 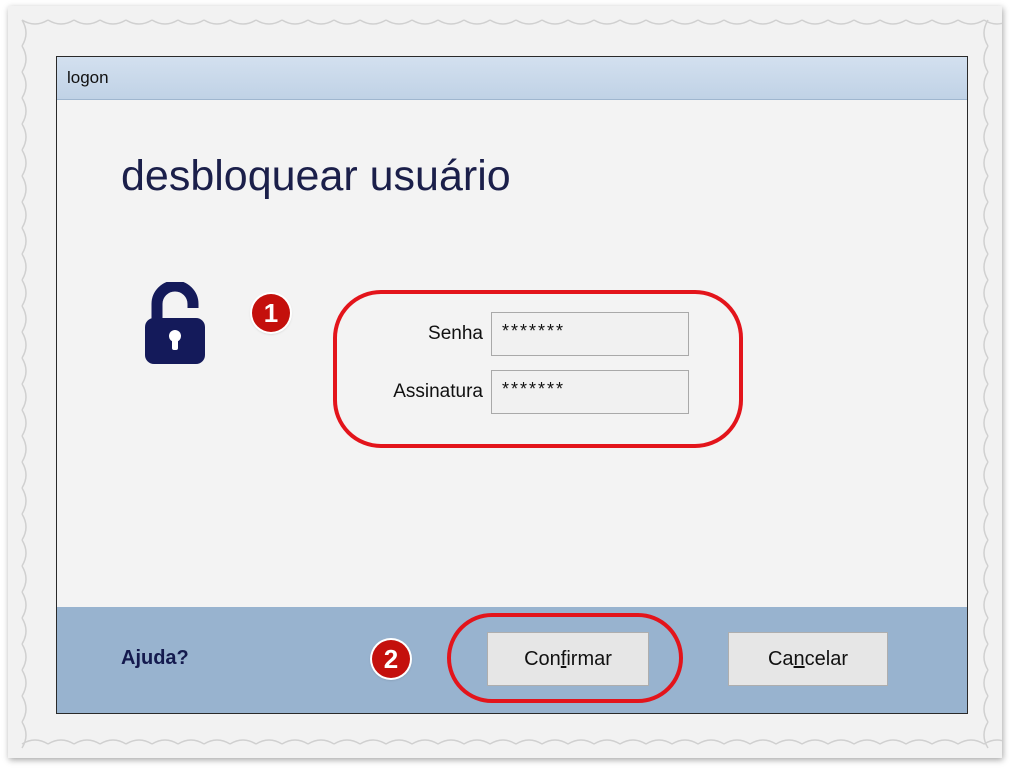 I want to click on page-title: desbloquear usuário, so click(x=316, y=176).